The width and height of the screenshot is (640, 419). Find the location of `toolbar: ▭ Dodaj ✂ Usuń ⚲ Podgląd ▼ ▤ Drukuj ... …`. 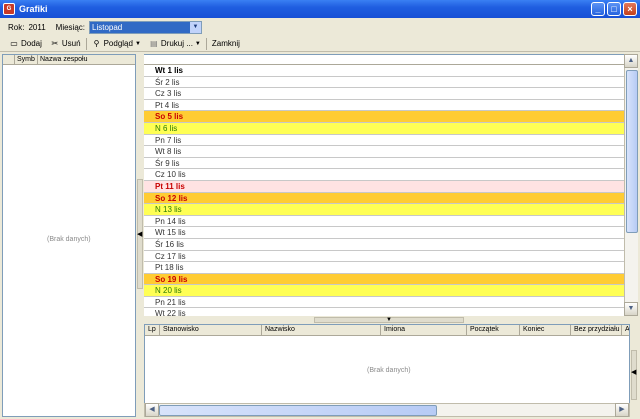

toolbar: ▭ Dodaj ✂ Usuń ⚲ Podgląd ▼ ▤ Drukuj ... … is located at coordinates (320, 44).